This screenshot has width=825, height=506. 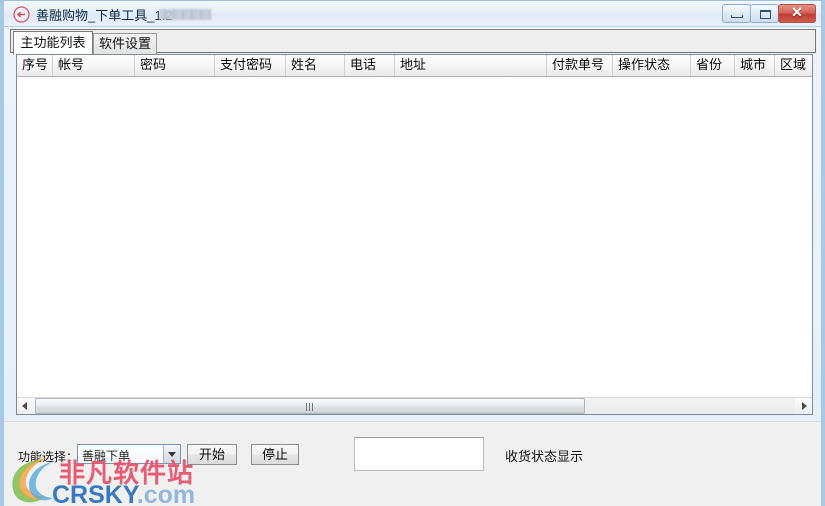 I want to click on grip-dots-icon, so click(x=310, y=407).